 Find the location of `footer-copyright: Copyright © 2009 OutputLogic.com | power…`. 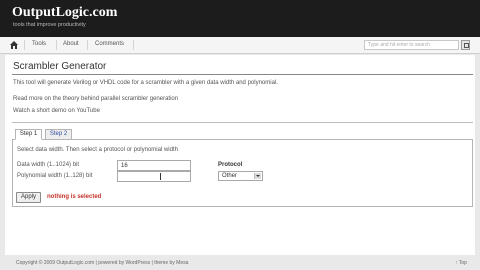

footer-copyright: Copyright © 2009 OutputLogic.com | power… is located at coordinates (102, 263).